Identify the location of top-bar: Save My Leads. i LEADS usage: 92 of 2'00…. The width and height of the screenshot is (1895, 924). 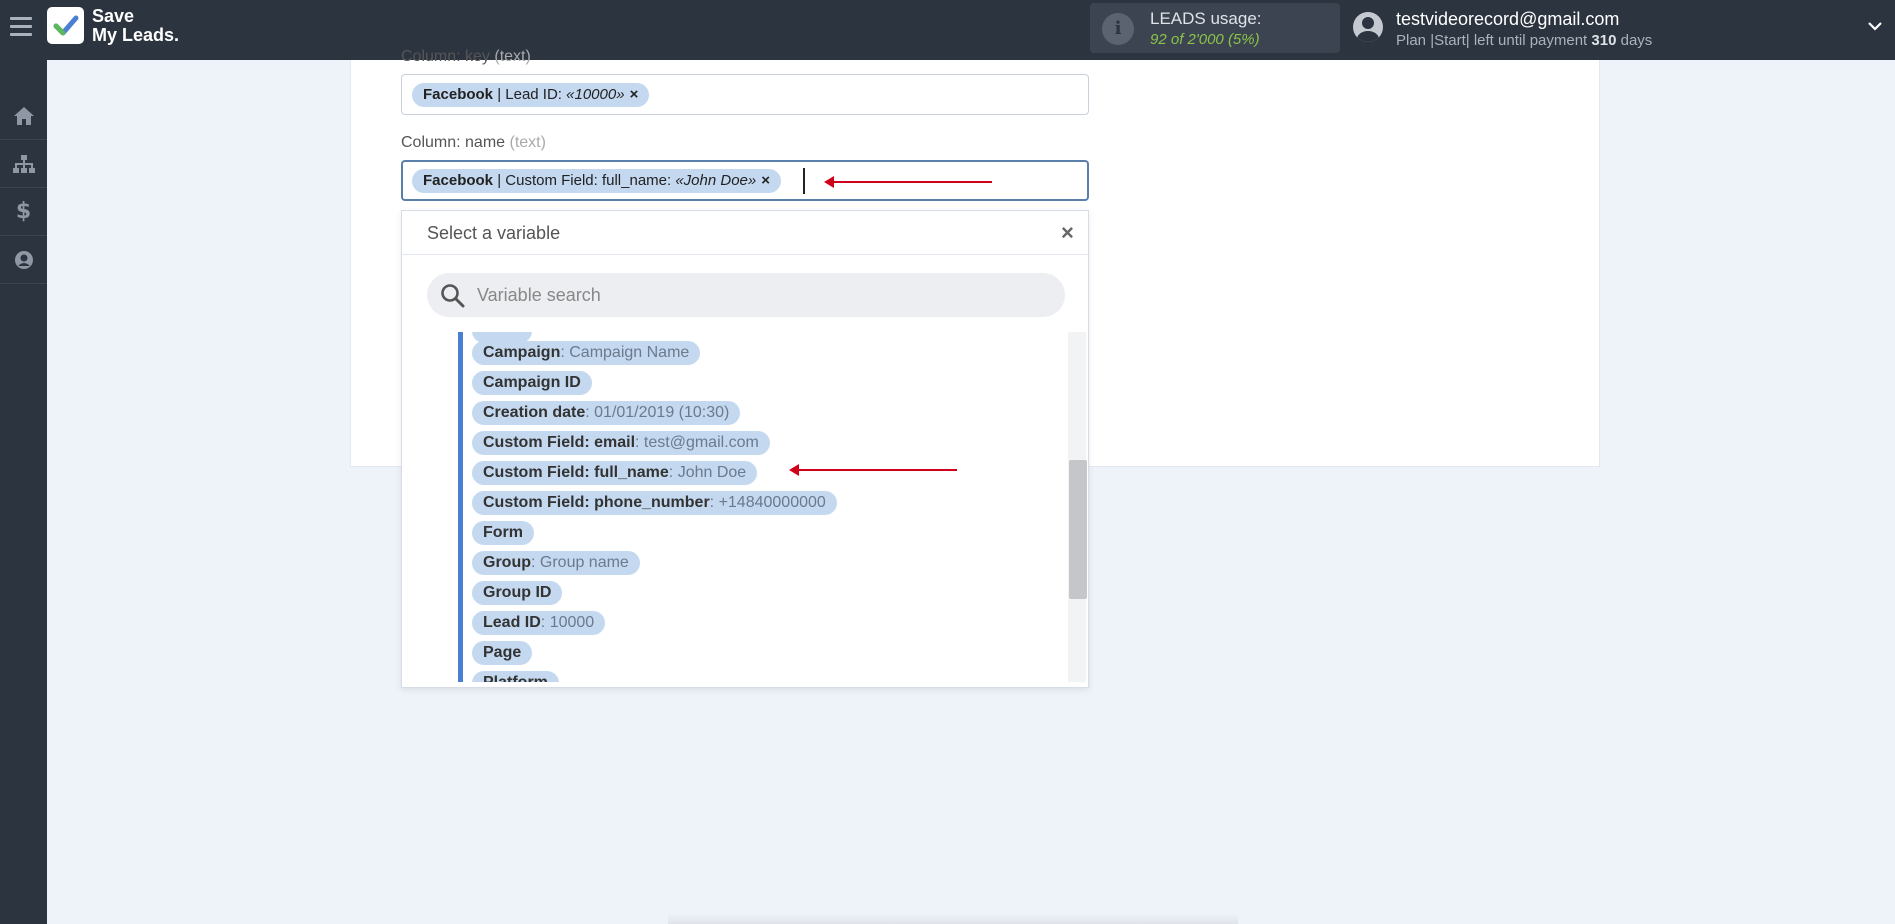
(947, 30).